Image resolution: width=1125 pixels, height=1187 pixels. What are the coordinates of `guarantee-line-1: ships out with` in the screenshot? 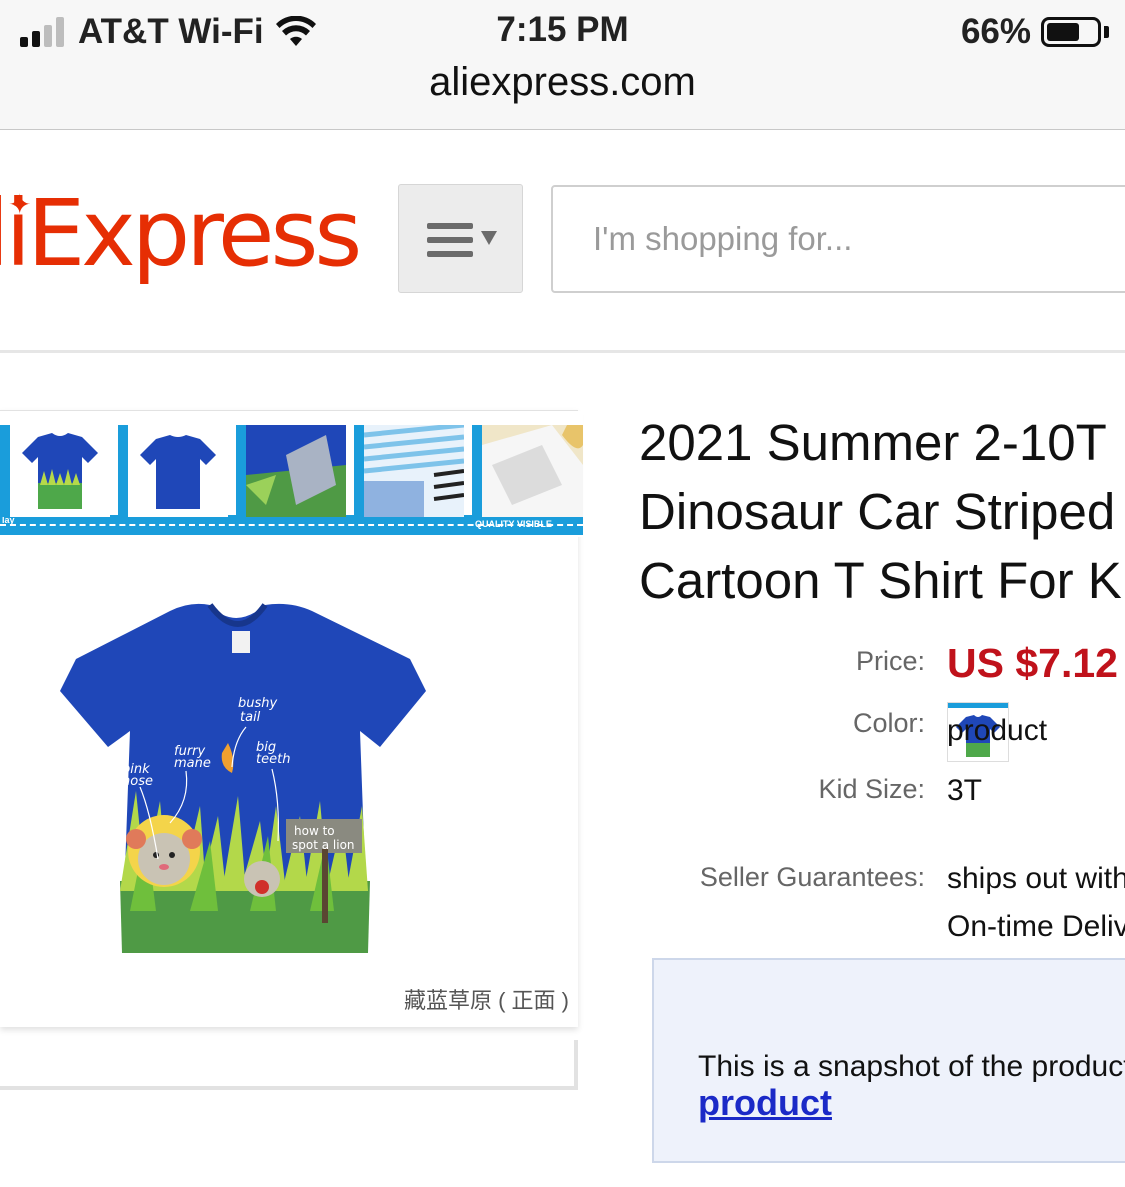 It's located at (1036, 878).